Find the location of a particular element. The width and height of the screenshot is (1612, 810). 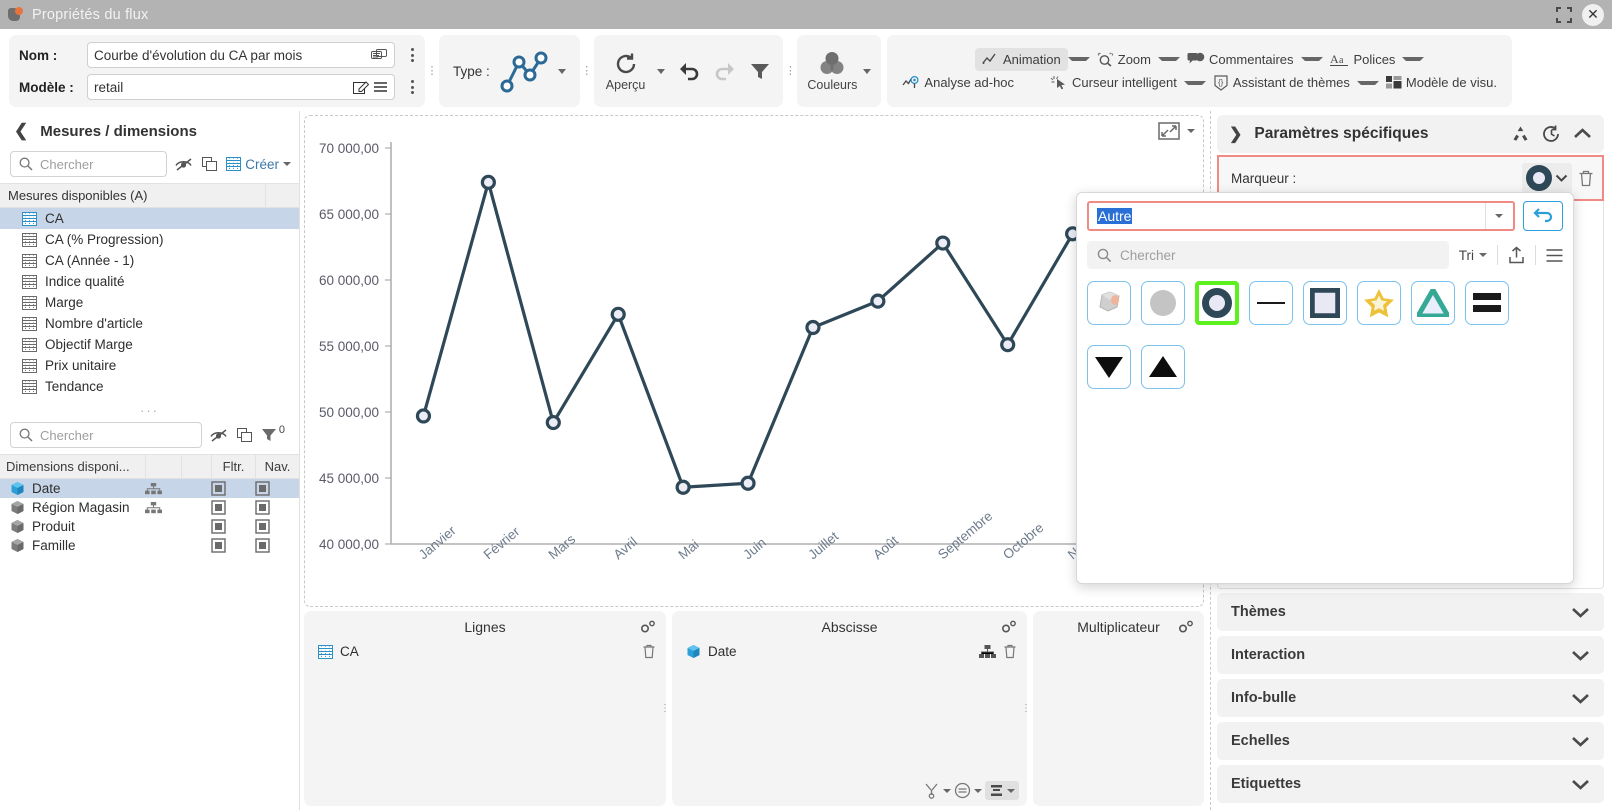

zone-multiplicateur-settings-icon is located at coordinates (1185, 627).